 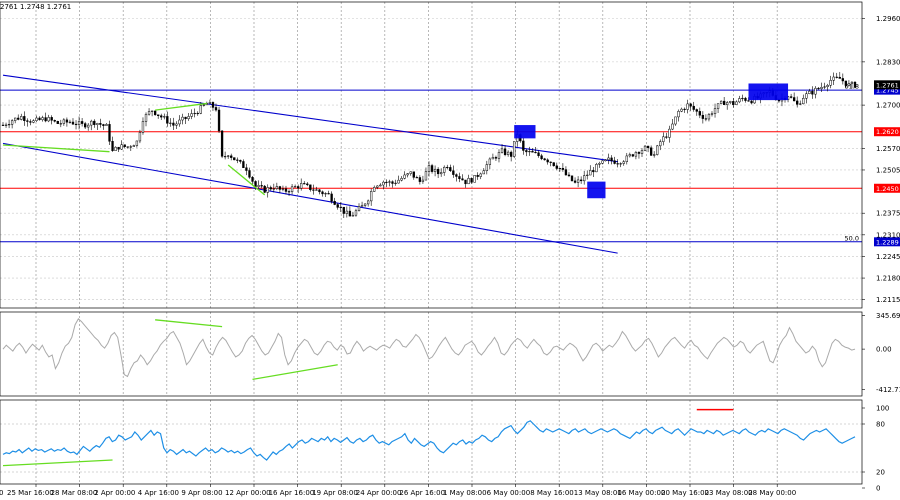 What do you see at coordinates (1, 493) in the screenshot?
I see `time-axis-label-partial: 0` at bounding box center [1, 493].